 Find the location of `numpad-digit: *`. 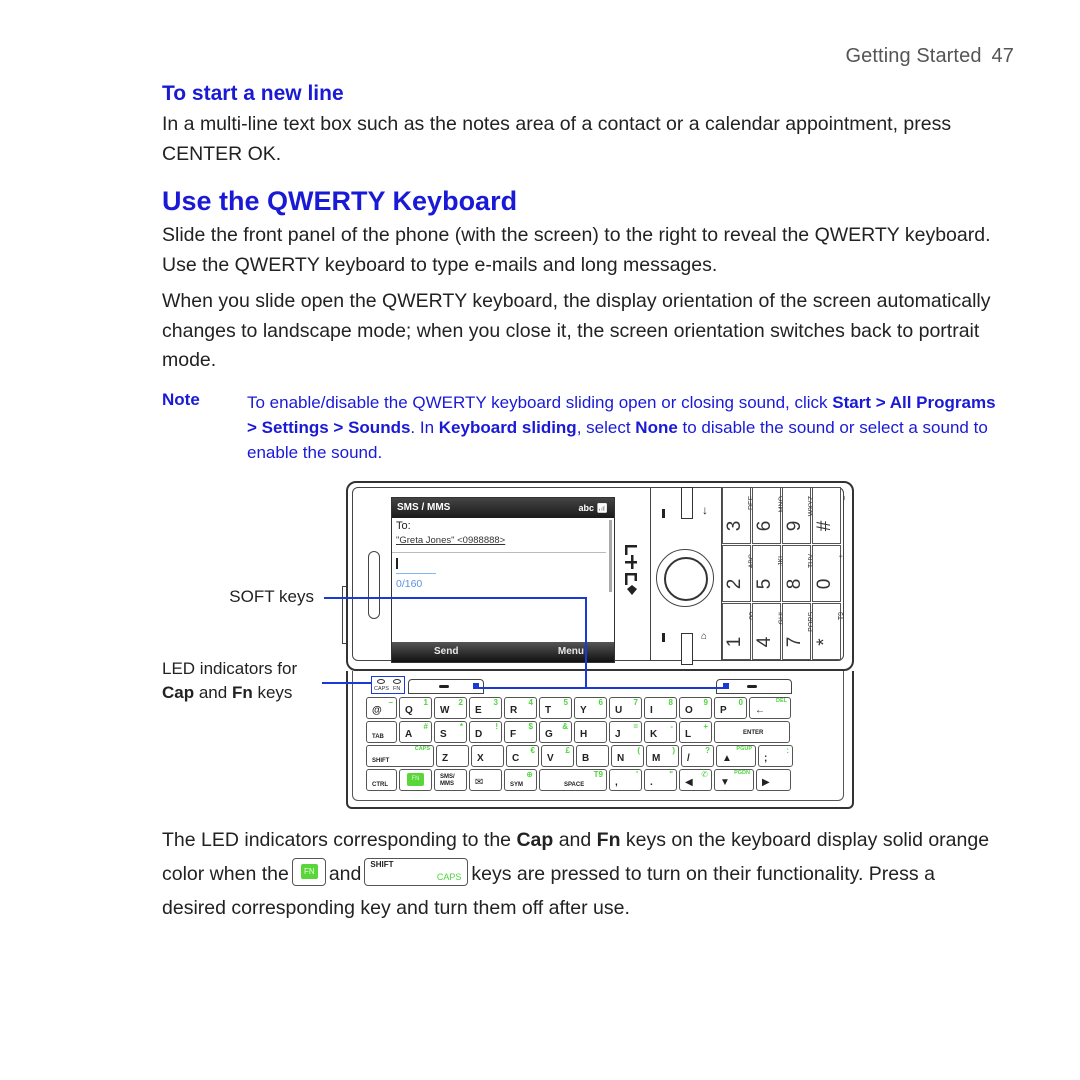

numpad-digit: * is located at coordinates (824, 642).